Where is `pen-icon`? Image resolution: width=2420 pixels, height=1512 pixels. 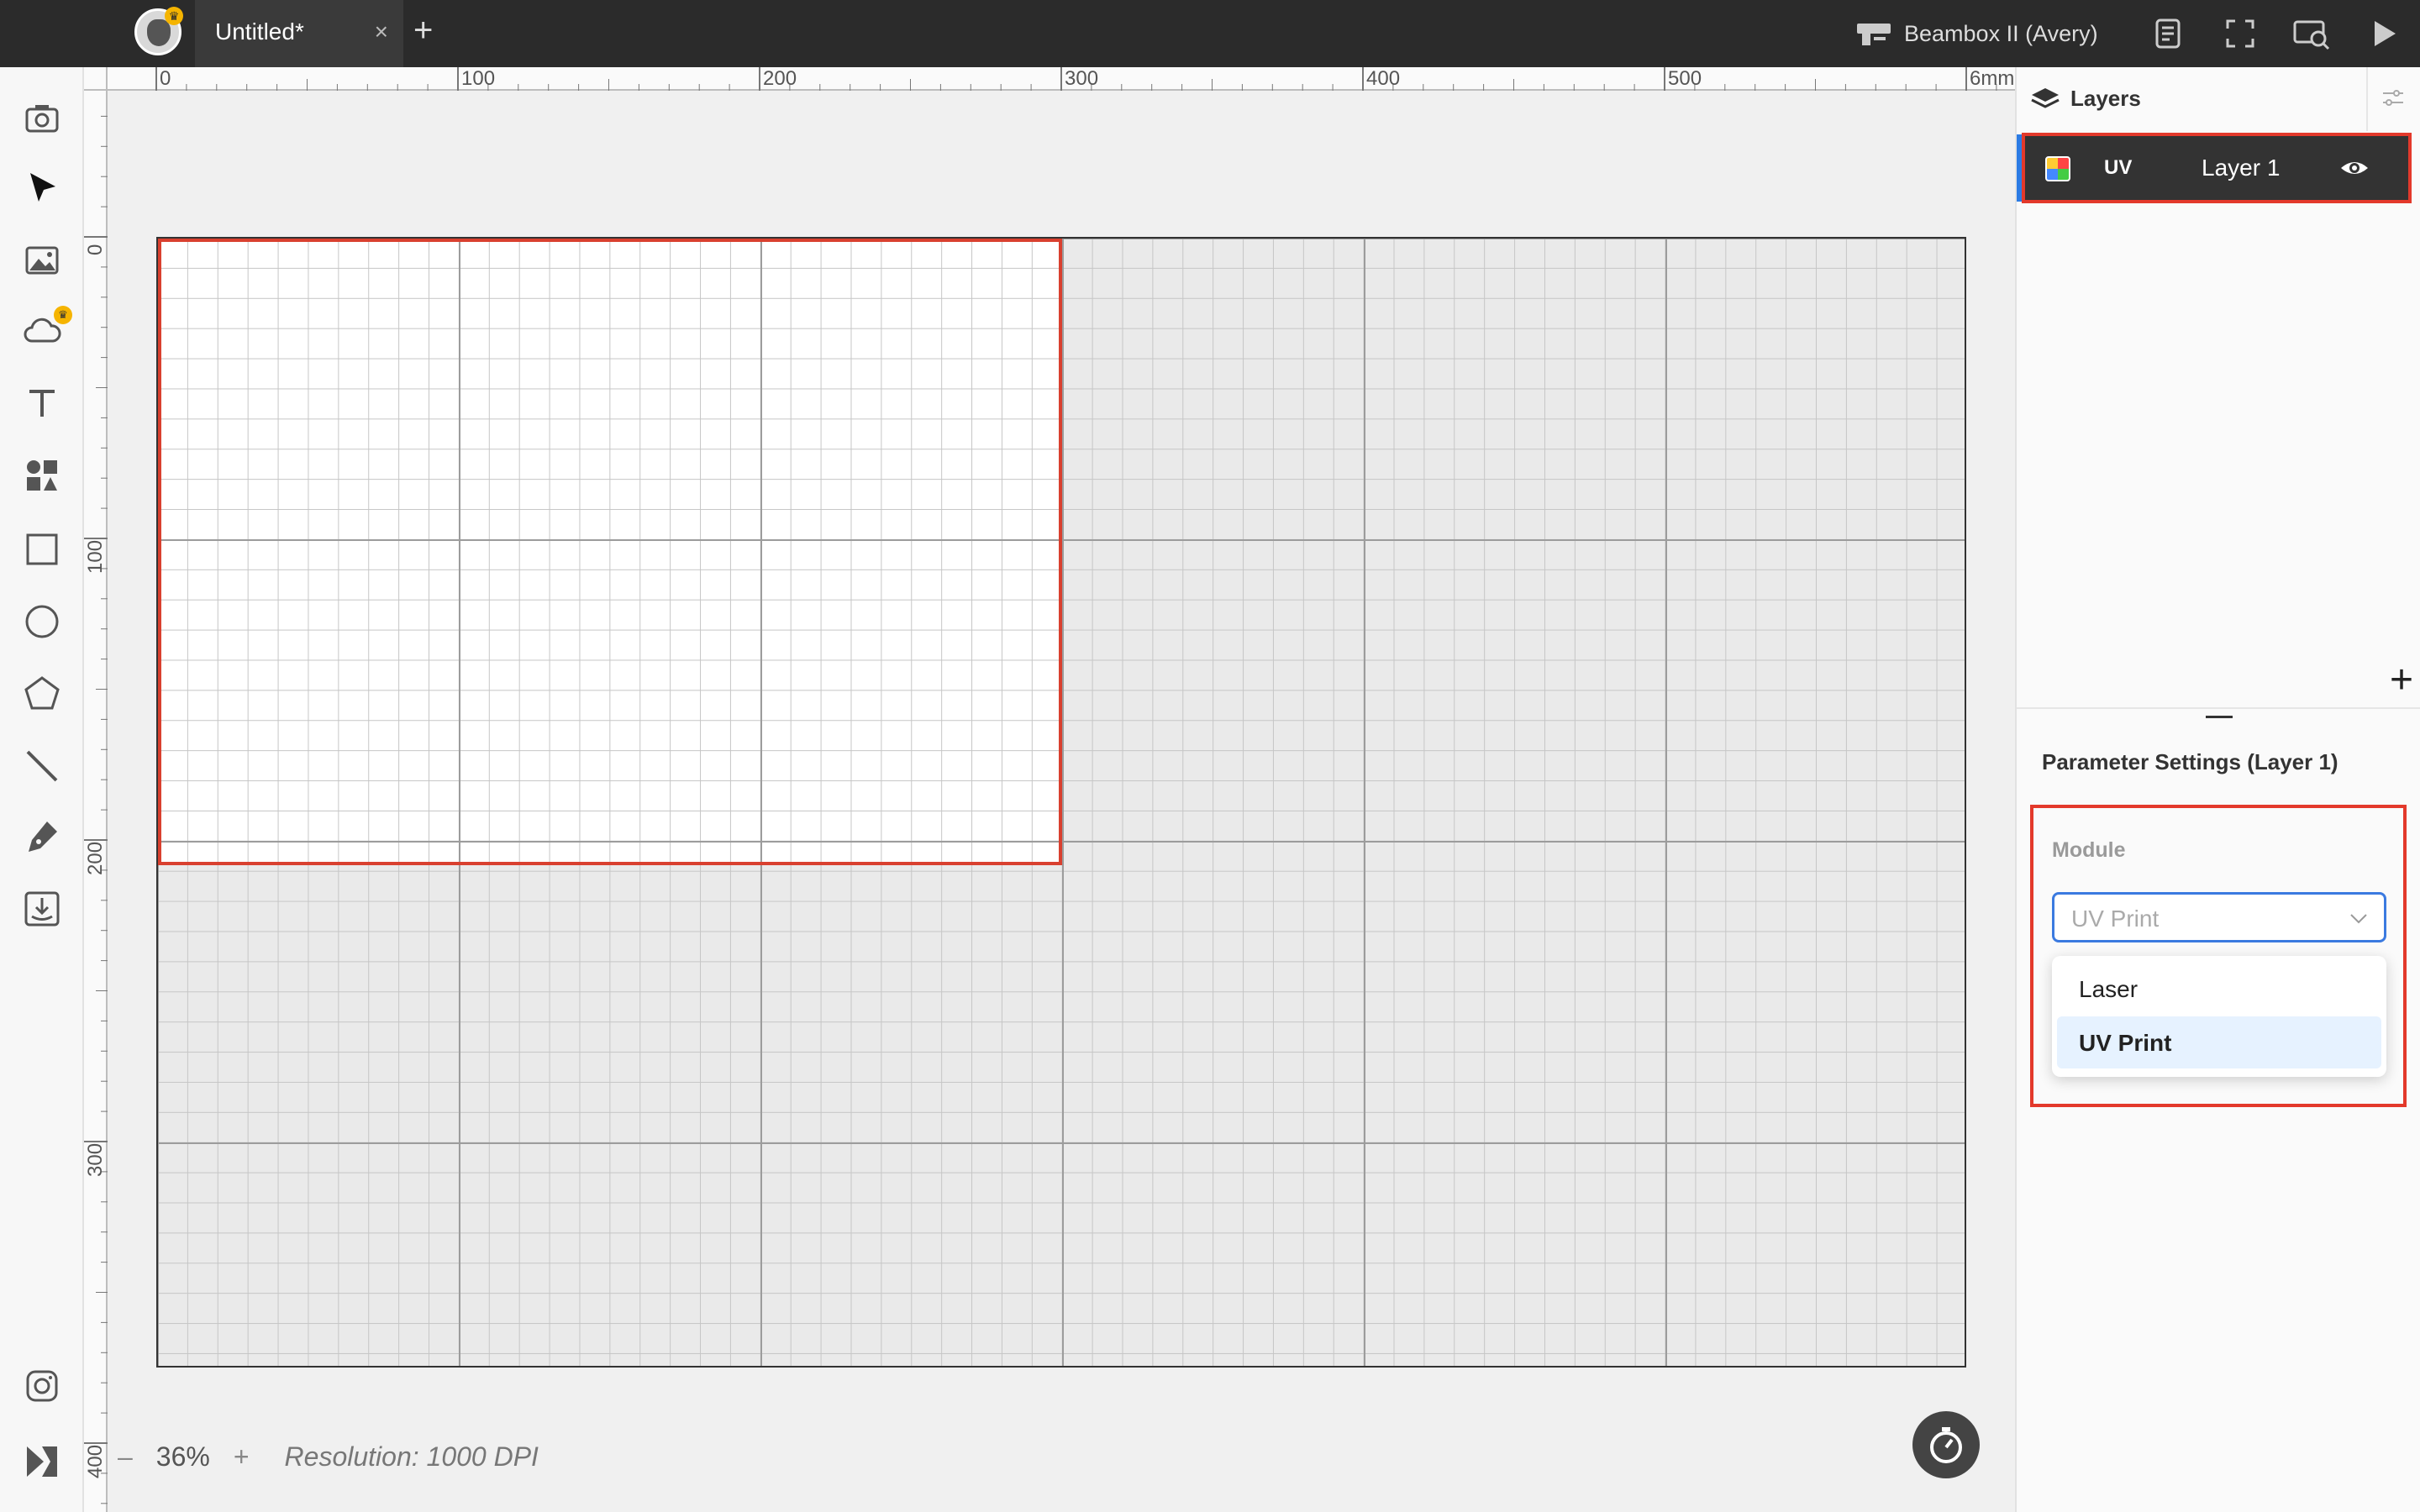
pen-icon is located at coordinates (42, 836).